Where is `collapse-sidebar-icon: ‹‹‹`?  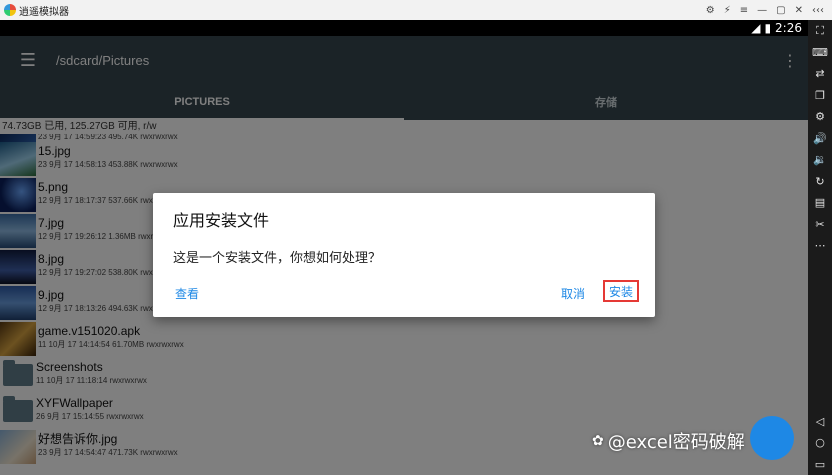
collapse-sidebar-icon: ‹‹‹ is located at coordinates (818, 10).